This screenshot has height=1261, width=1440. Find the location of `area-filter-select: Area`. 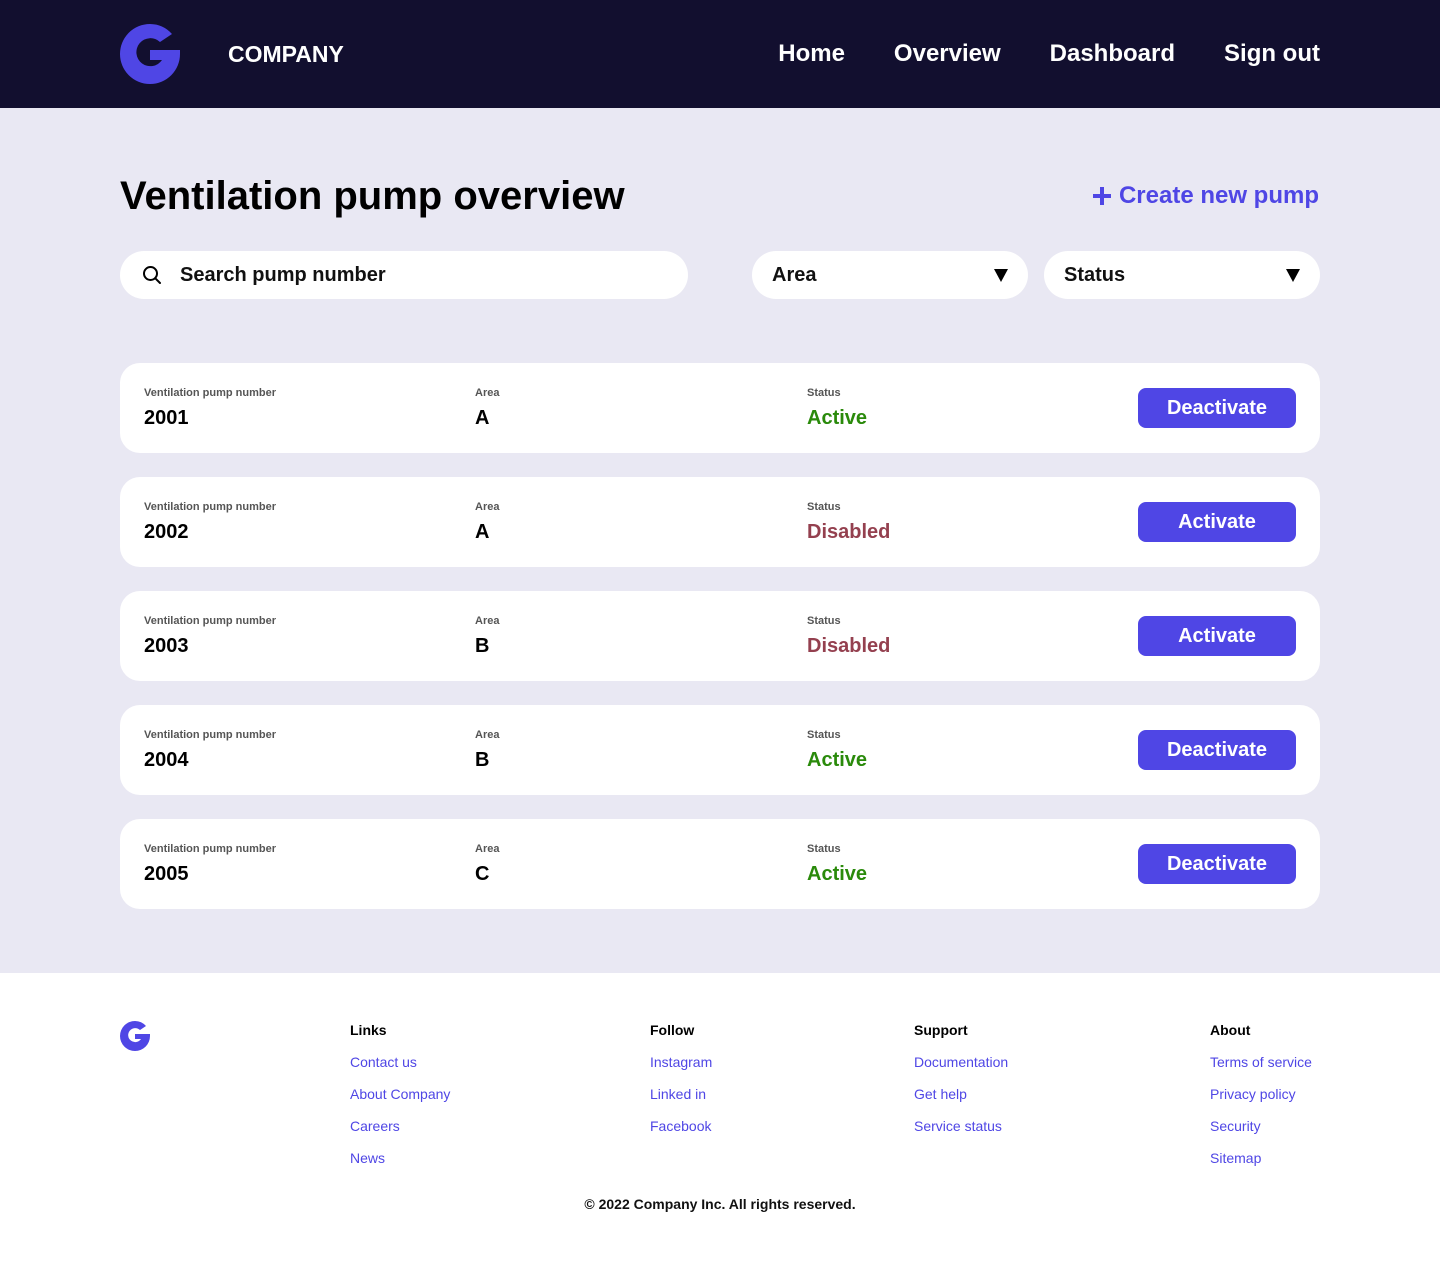

area-filter-select: Area is located at coordinates (890, 275).